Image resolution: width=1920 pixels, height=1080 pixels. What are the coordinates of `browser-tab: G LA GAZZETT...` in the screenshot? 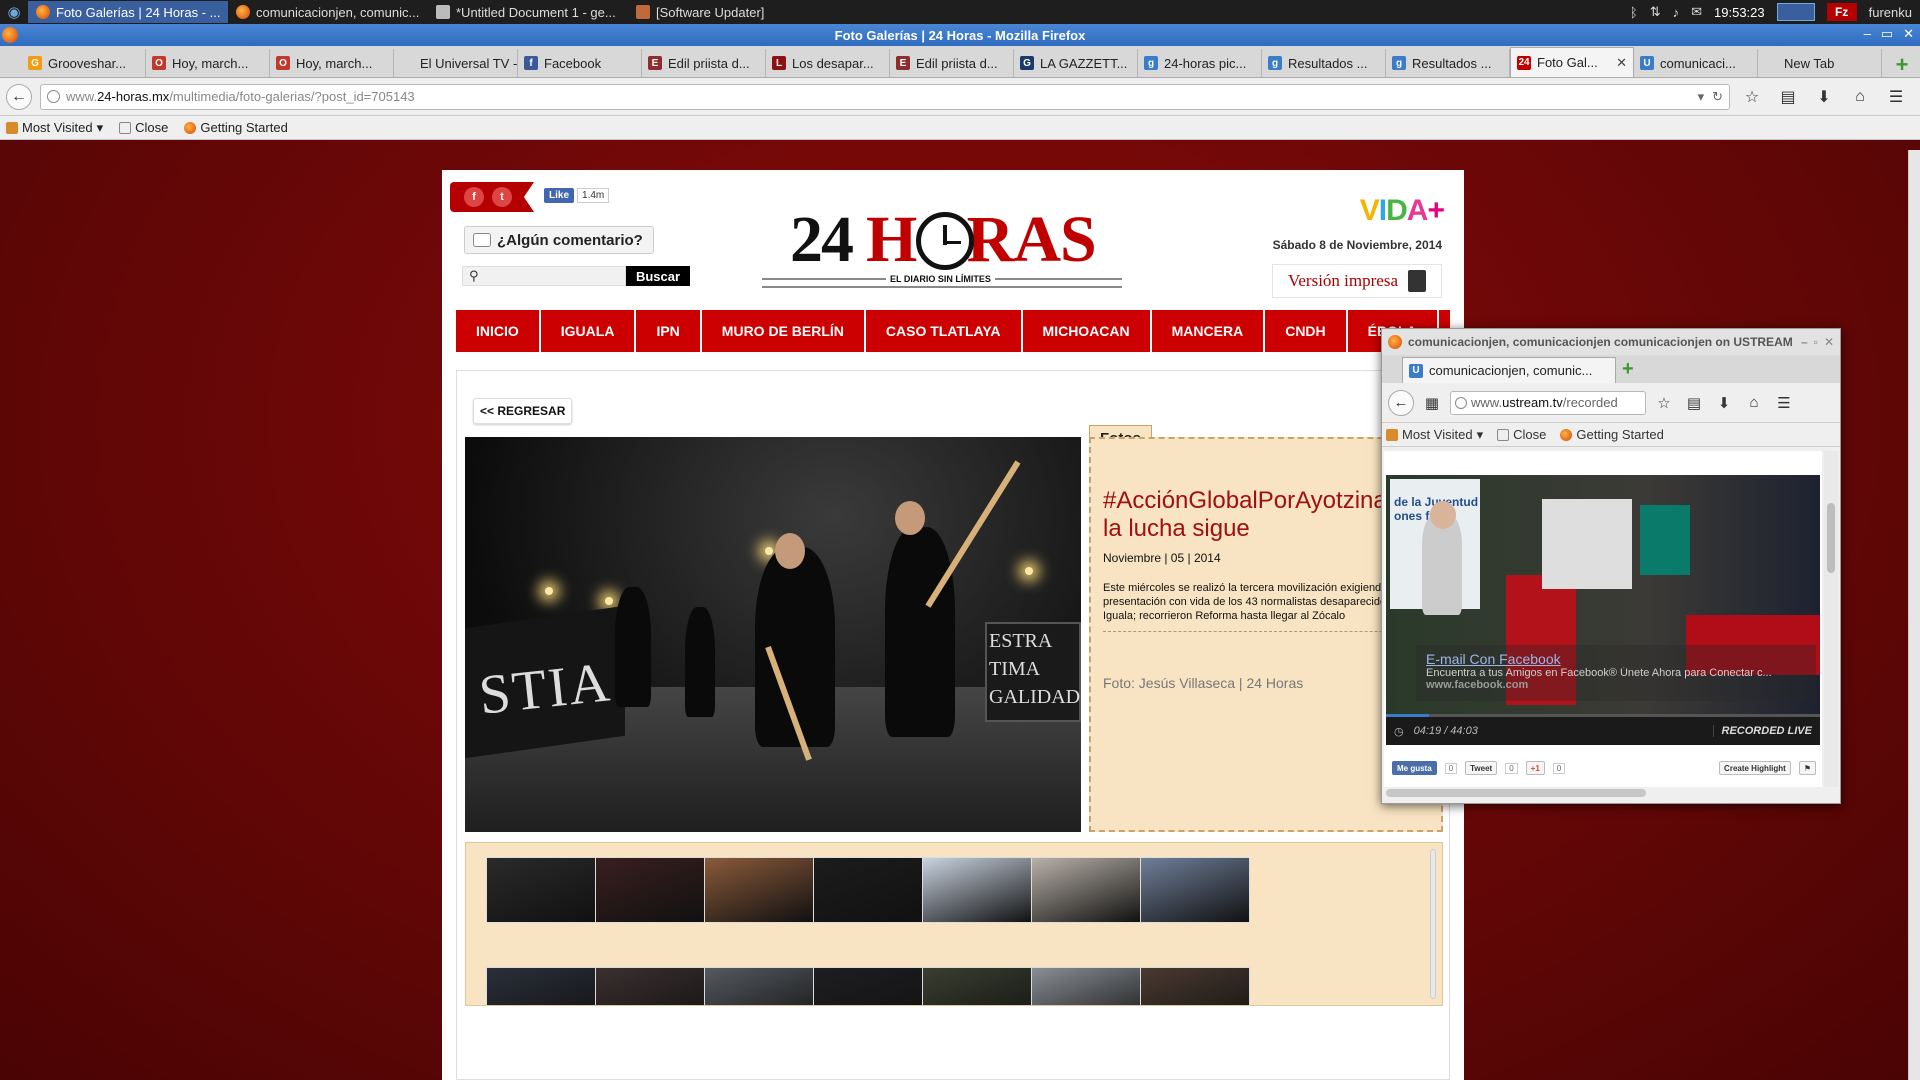 It's located at (1076, 63).